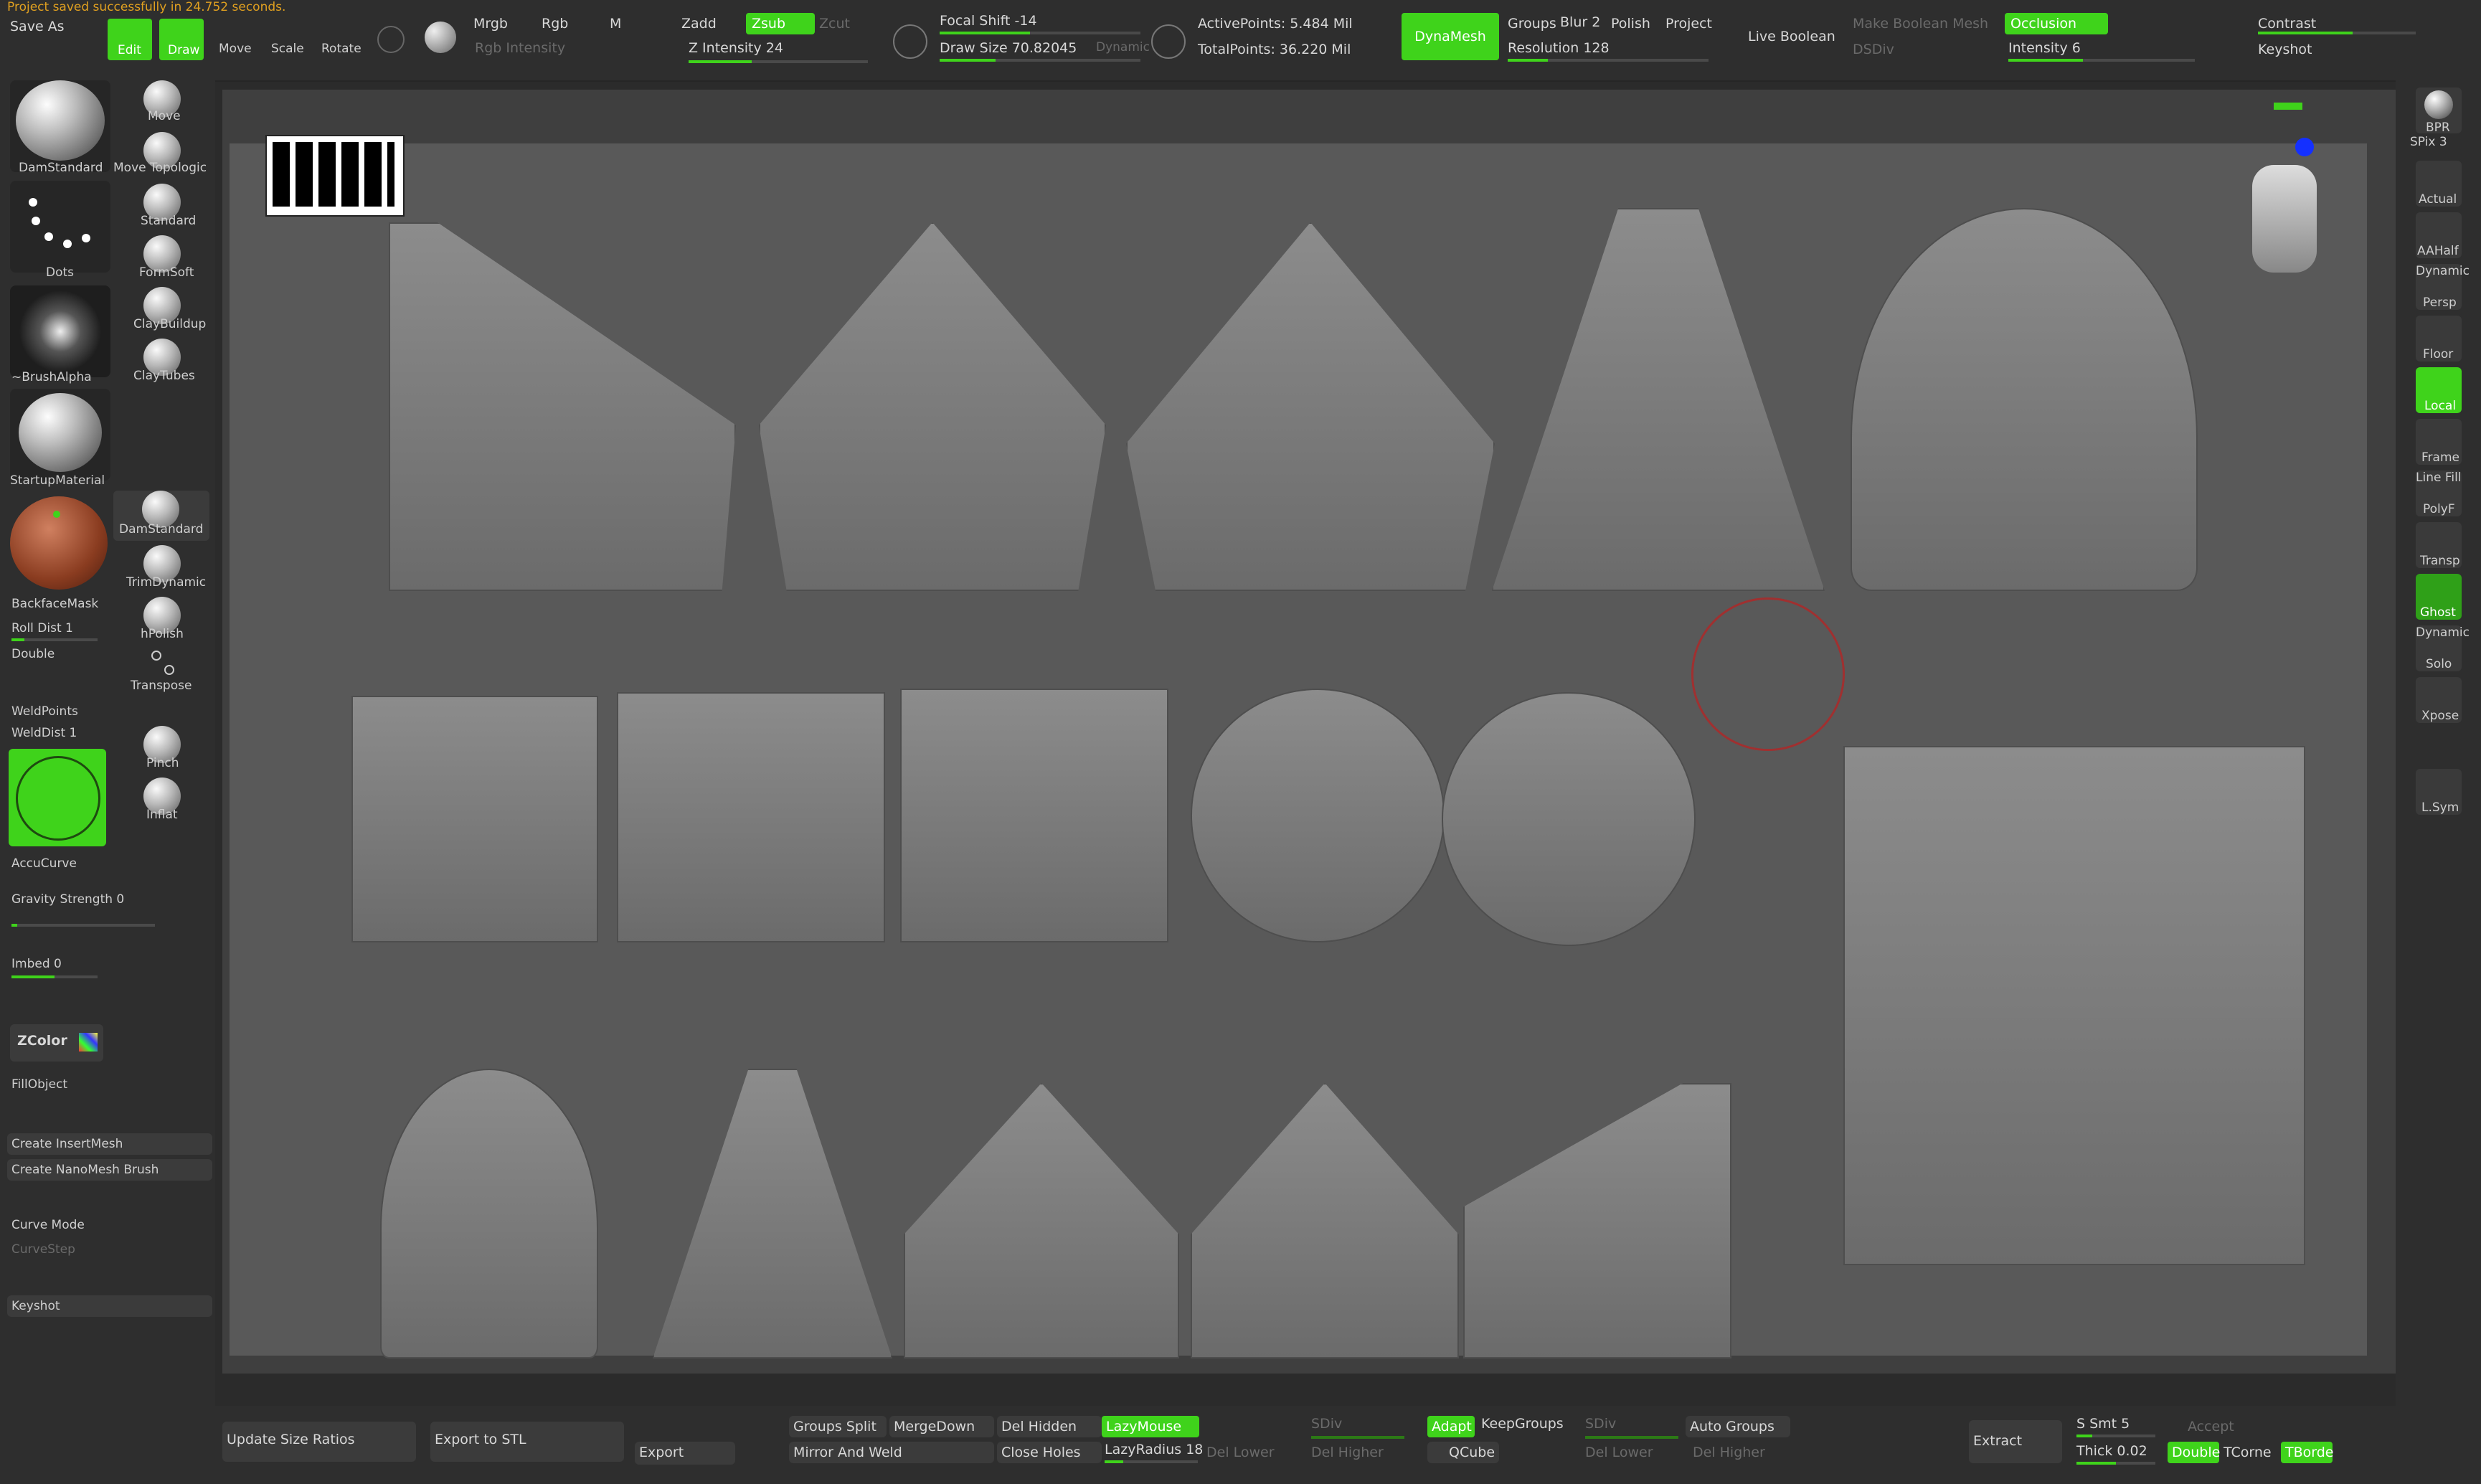 Image resolution: width=2481 pixels, height=1484 pixels. Describe the element at coordinates (941, 1426) in the screenshot. I see `merge-down-button: MergeDown` at that location.